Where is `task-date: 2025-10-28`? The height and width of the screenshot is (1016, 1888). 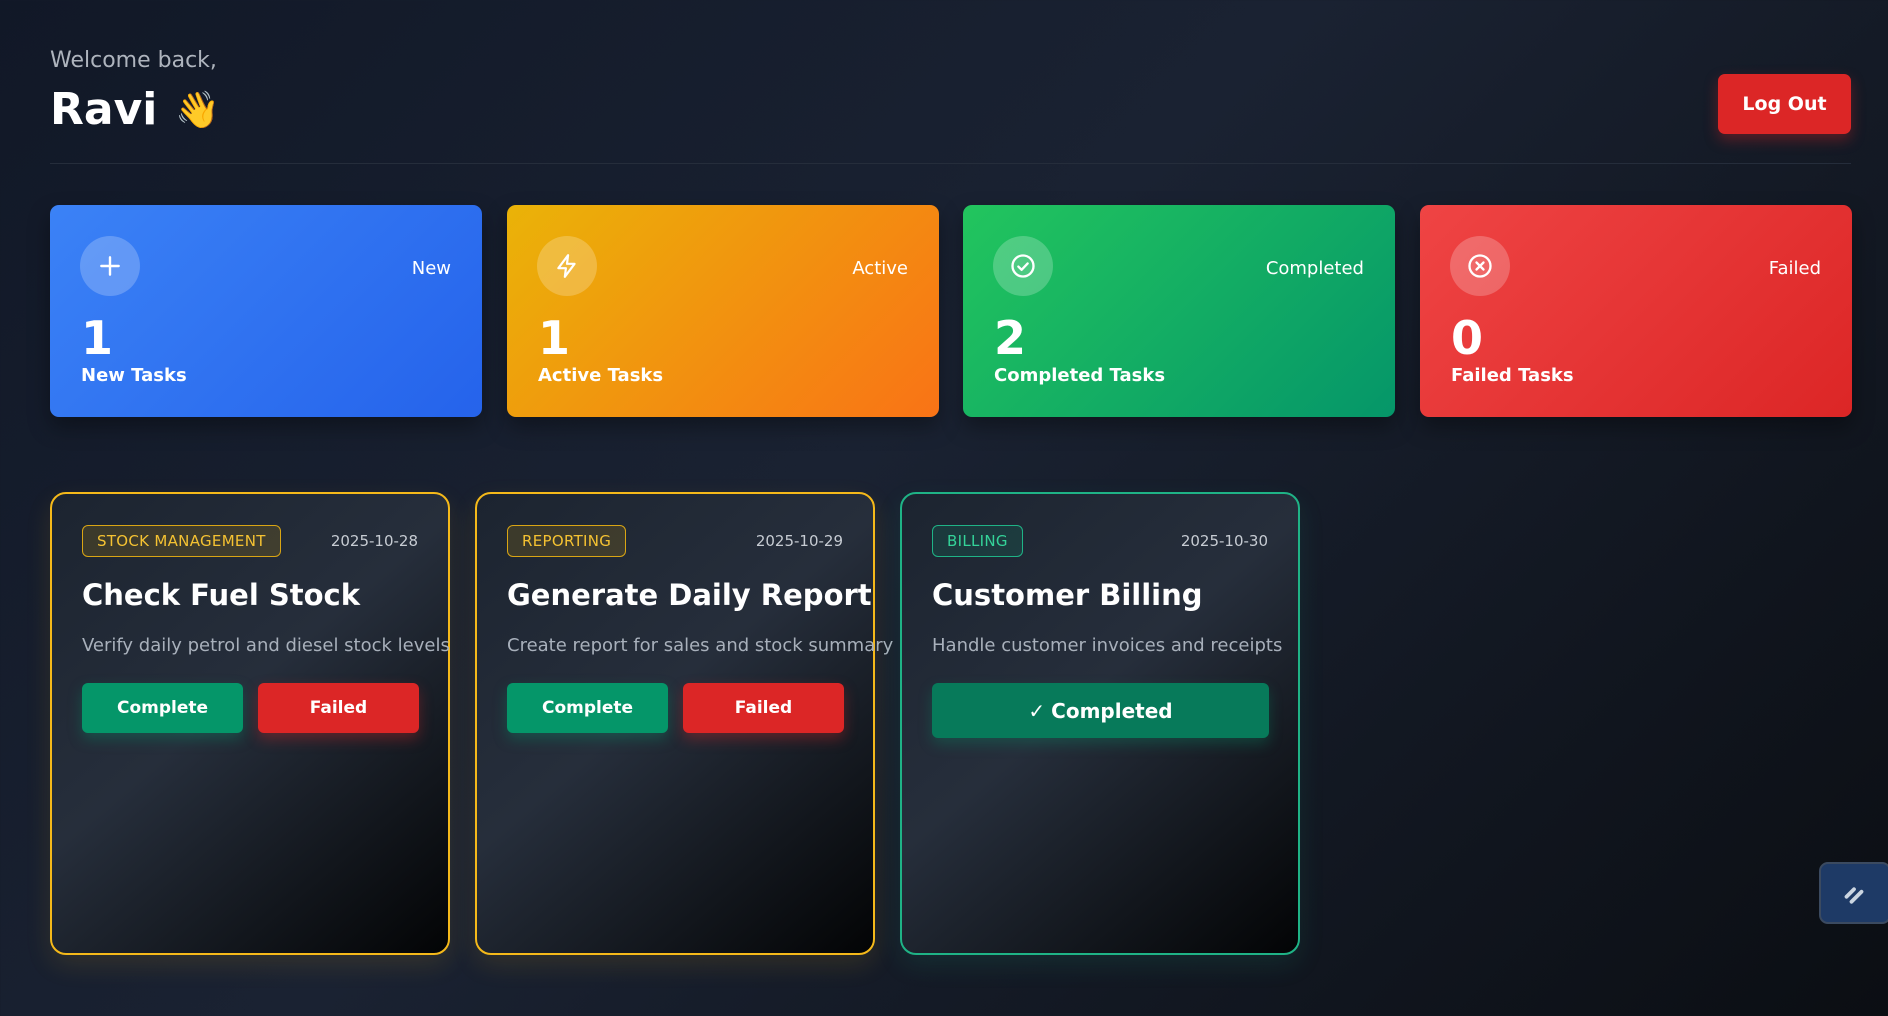
task-date: 2025-10-28 is located at coordinates (374, 541).